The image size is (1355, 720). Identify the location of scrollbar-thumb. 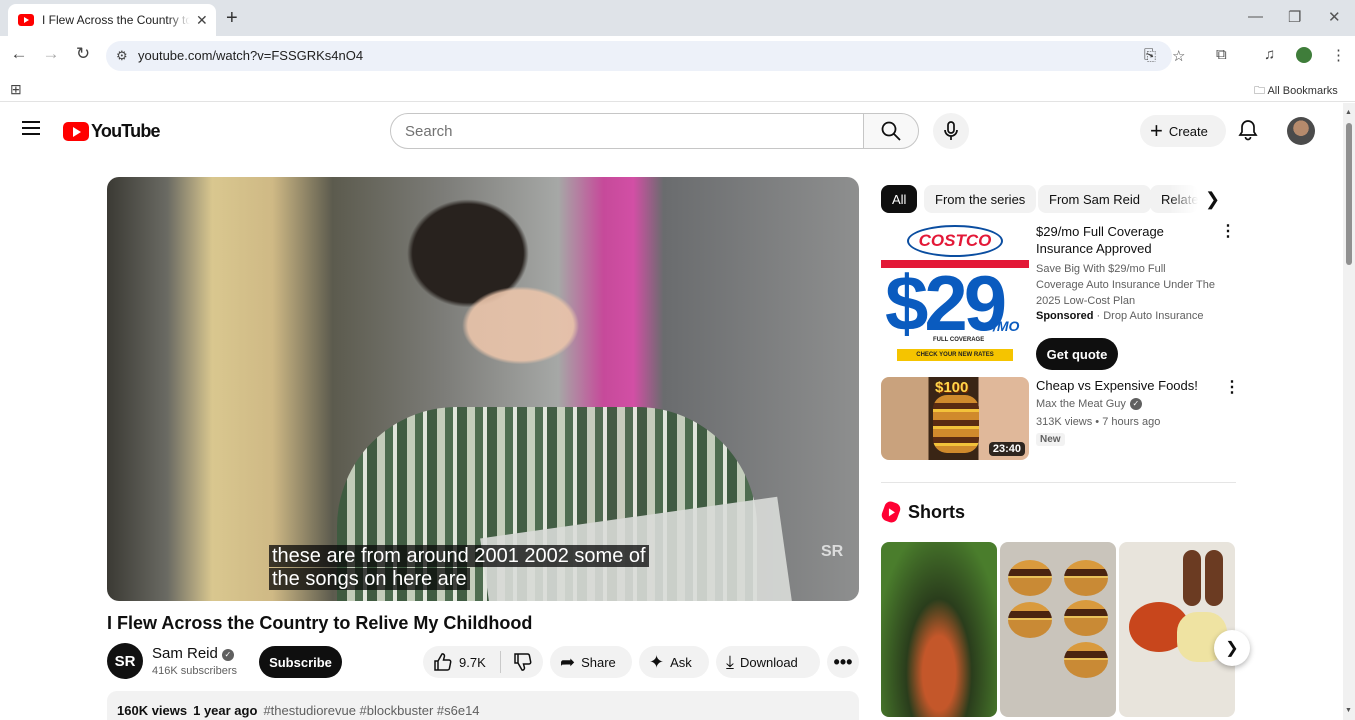
(1349, 194).